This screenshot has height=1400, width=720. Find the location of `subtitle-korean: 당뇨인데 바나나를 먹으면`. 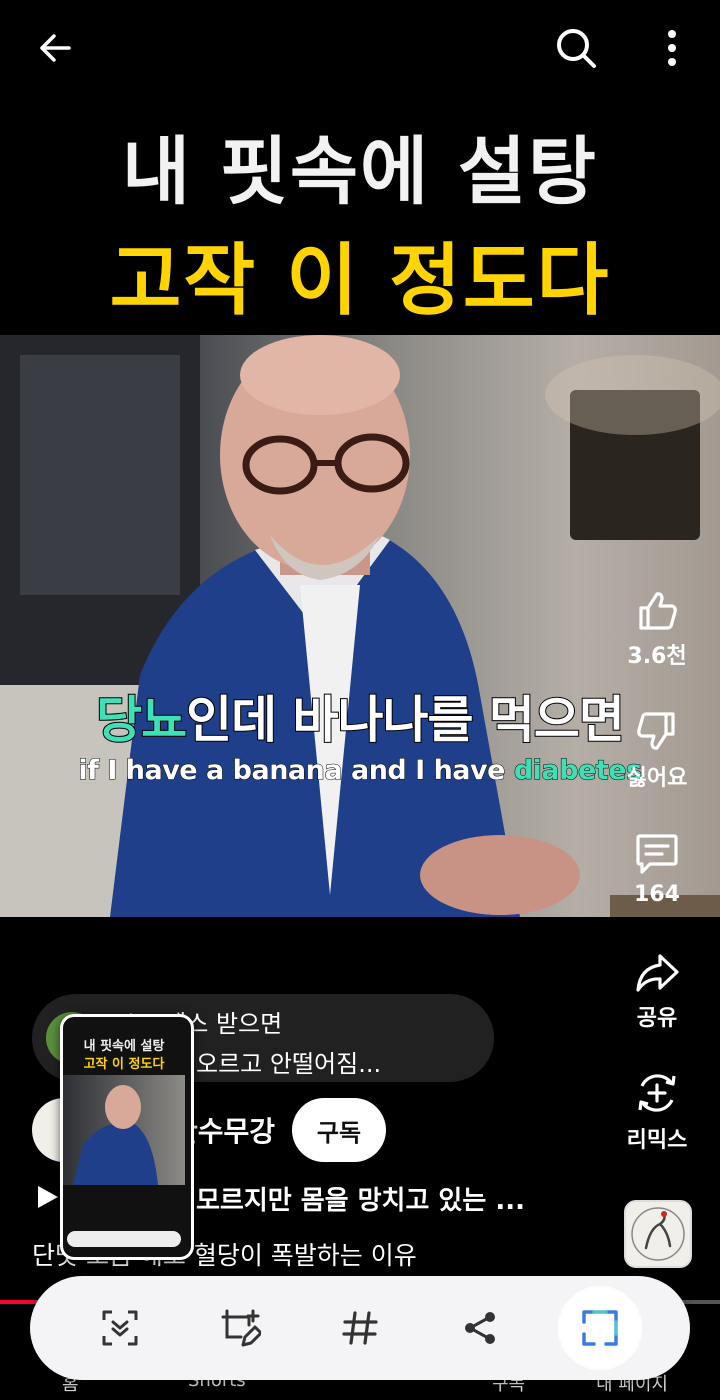

subtitle-korean: 당뇨인데 바나나를 먹으면 is located at coordinates (360, 716).